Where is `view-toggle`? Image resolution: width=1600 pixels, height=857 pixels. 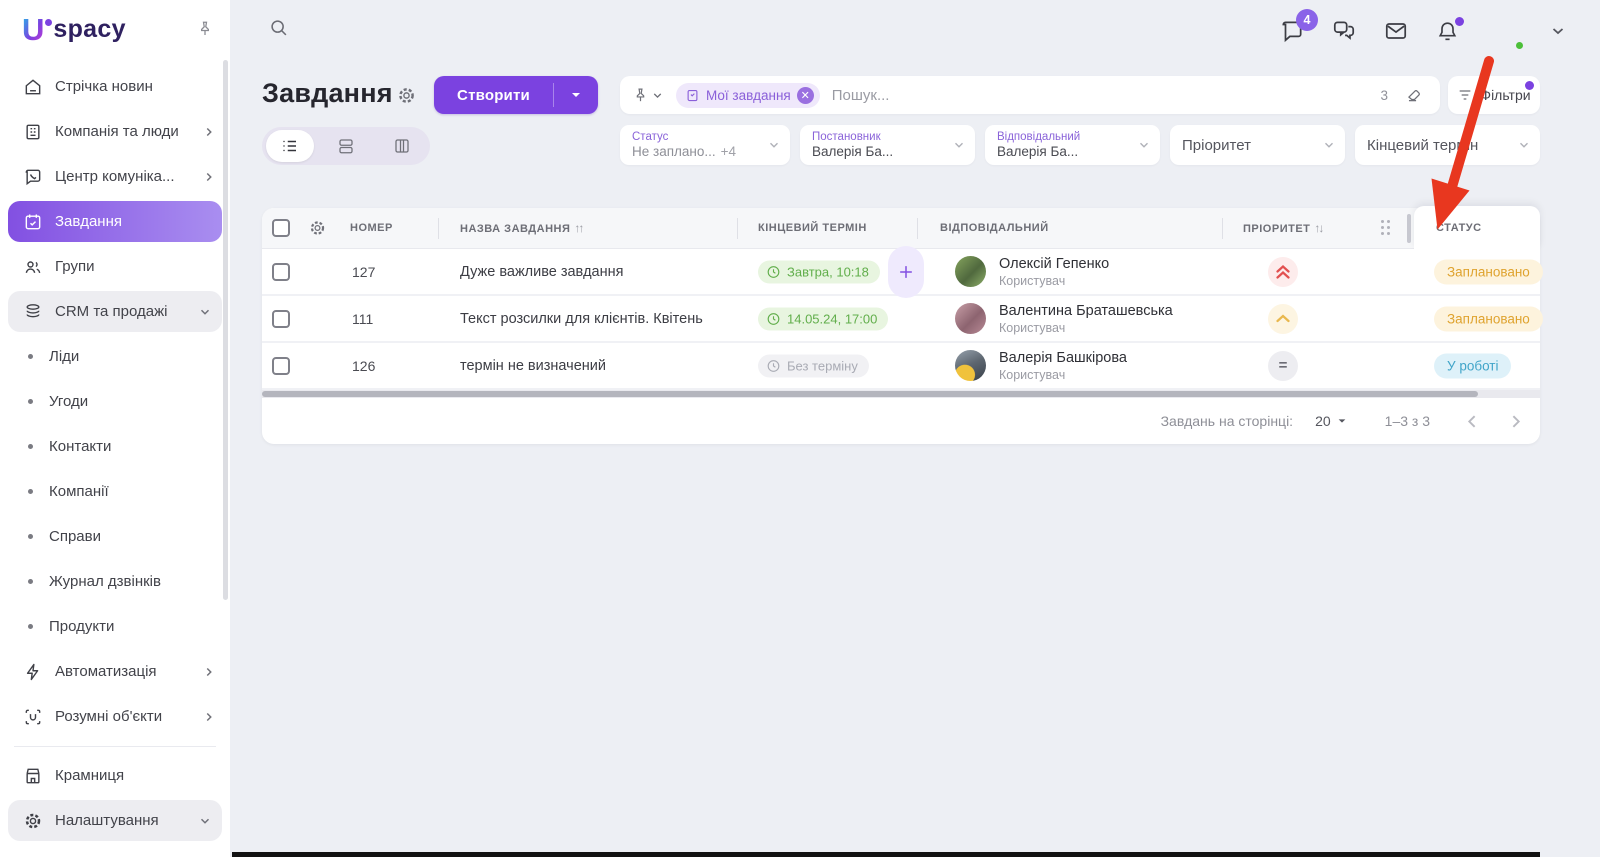
view-toggle is located at coordinates (346, 146).